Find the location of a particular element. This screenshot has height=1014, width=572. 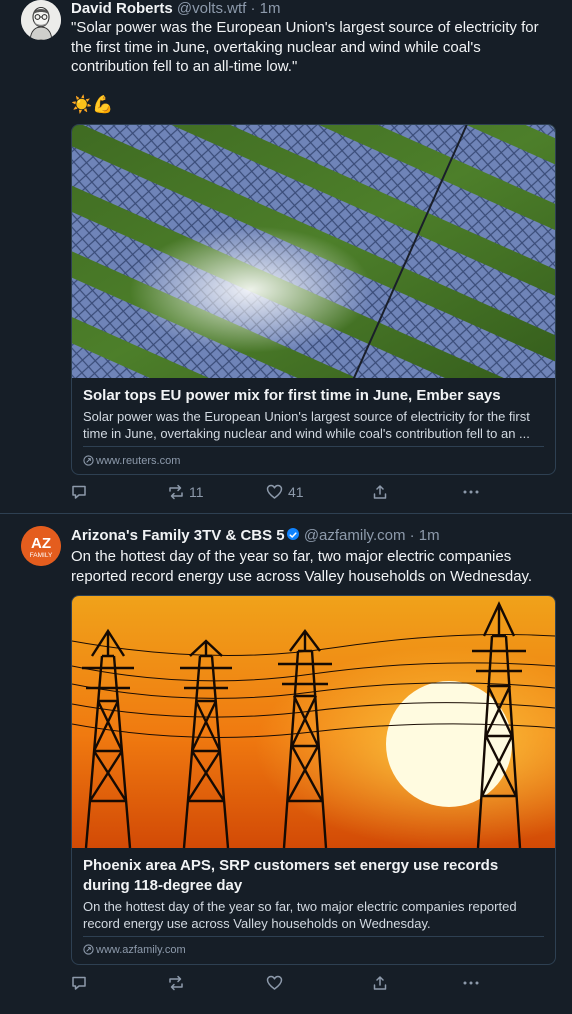

post-emoji: ☀️💪 is located at coordinates (92, 104).